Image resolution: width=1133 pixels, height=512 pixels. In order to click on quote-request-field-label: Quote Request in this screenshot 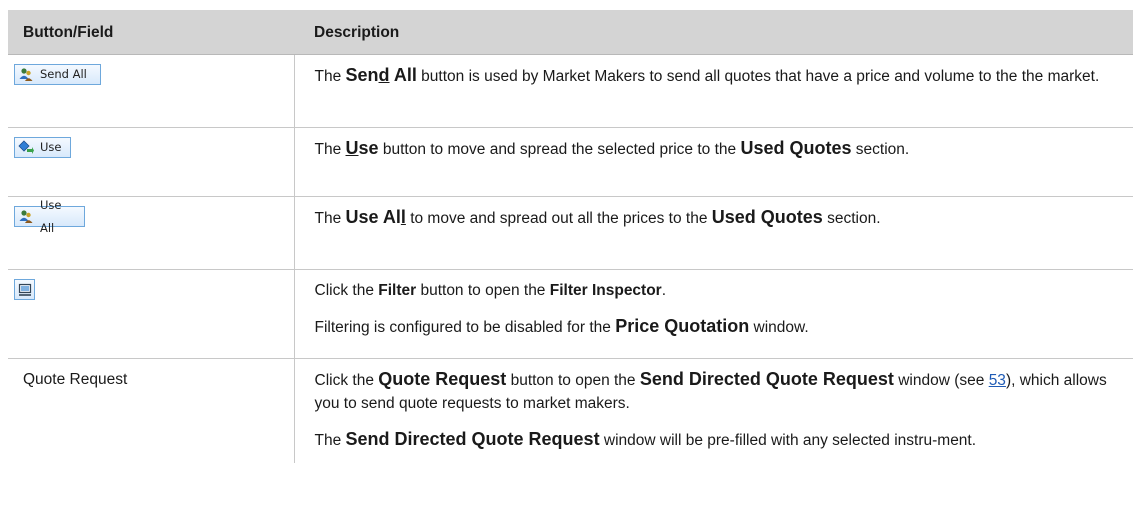, I will do `click(75, 379)`.